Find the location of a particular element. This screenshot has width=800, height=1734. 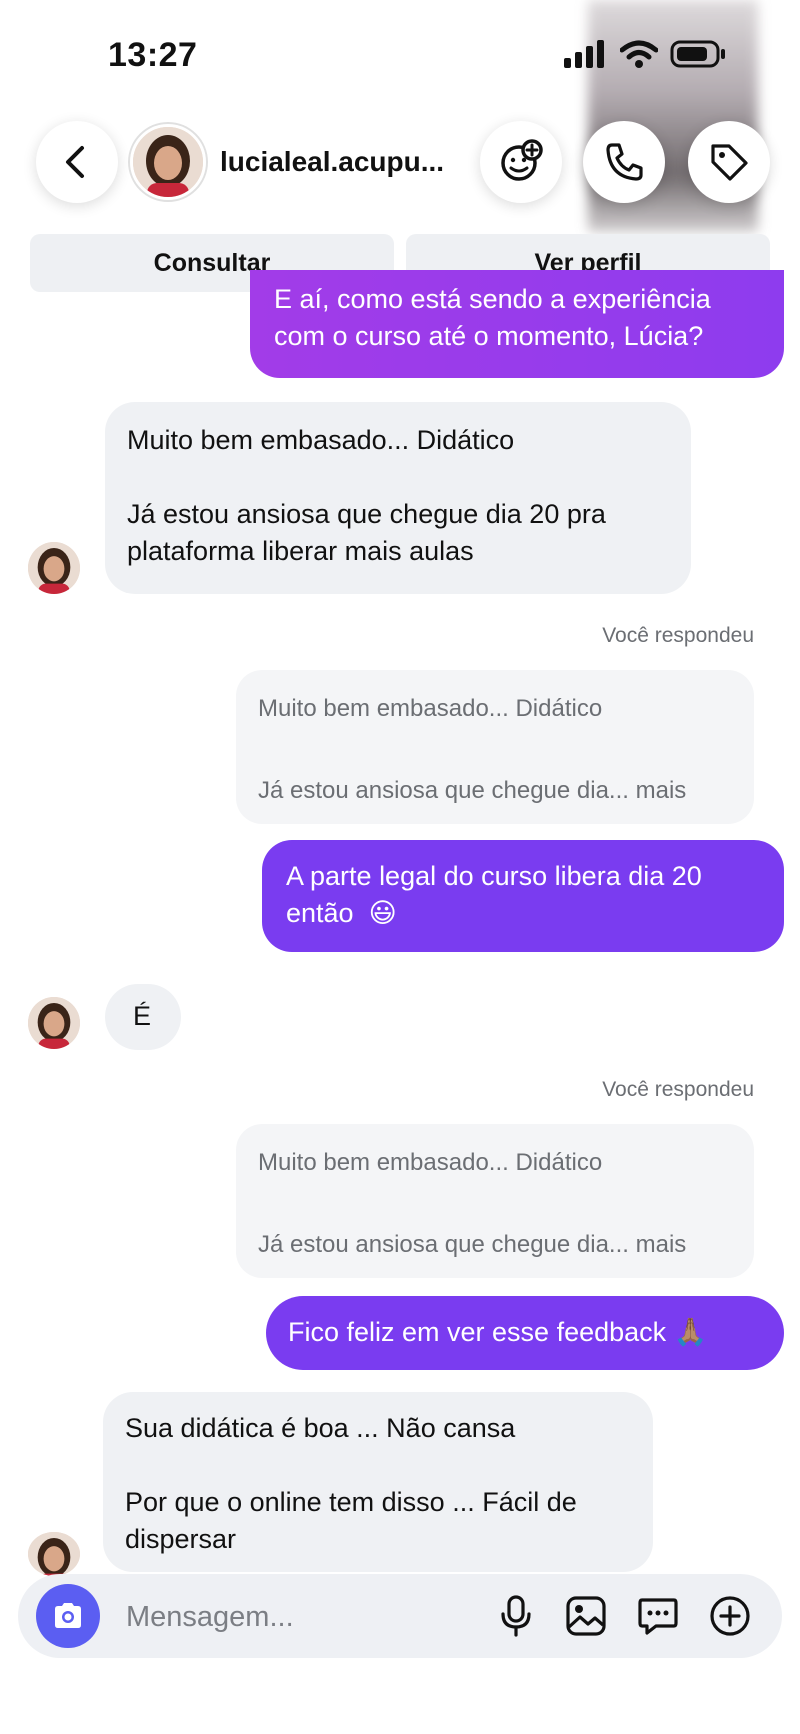

camera-icon is located at coordinates (68, 1615).